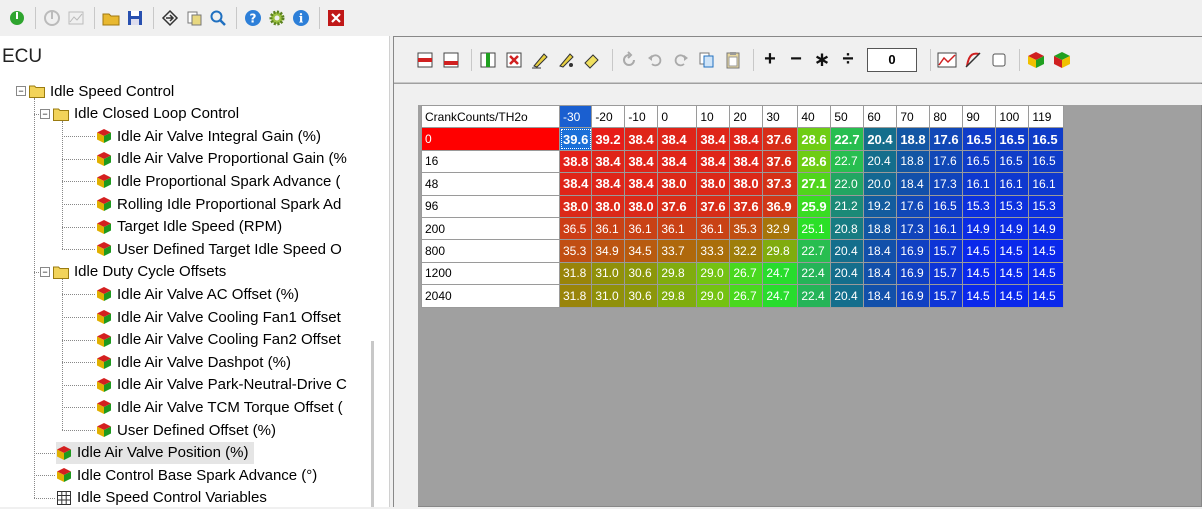 This screenshot has height=509, width=1202. Describe the element at coordinates (847, 251) in the screenshot. I see `table-cell: 20.4` at that location.